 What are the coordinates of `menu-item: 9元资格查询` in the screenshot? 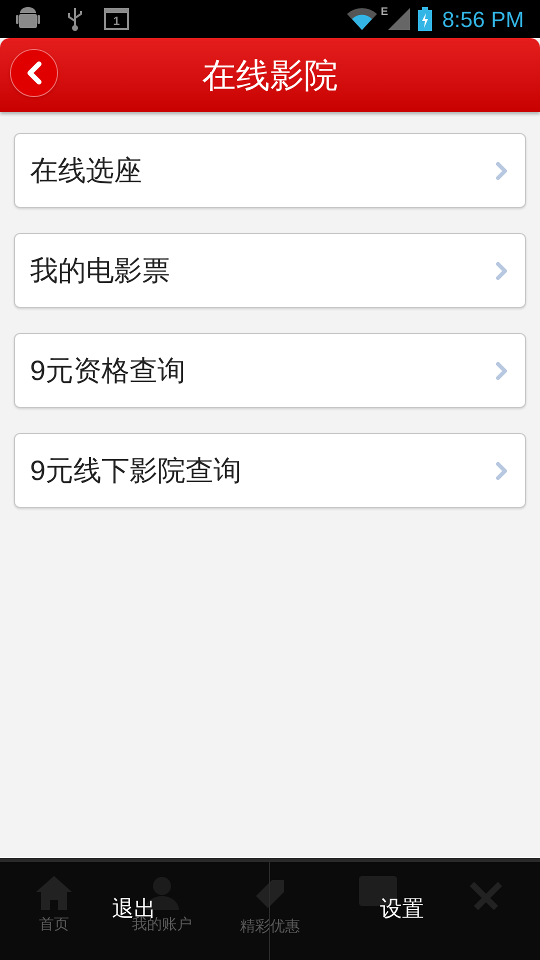 It's located at (270, 370).